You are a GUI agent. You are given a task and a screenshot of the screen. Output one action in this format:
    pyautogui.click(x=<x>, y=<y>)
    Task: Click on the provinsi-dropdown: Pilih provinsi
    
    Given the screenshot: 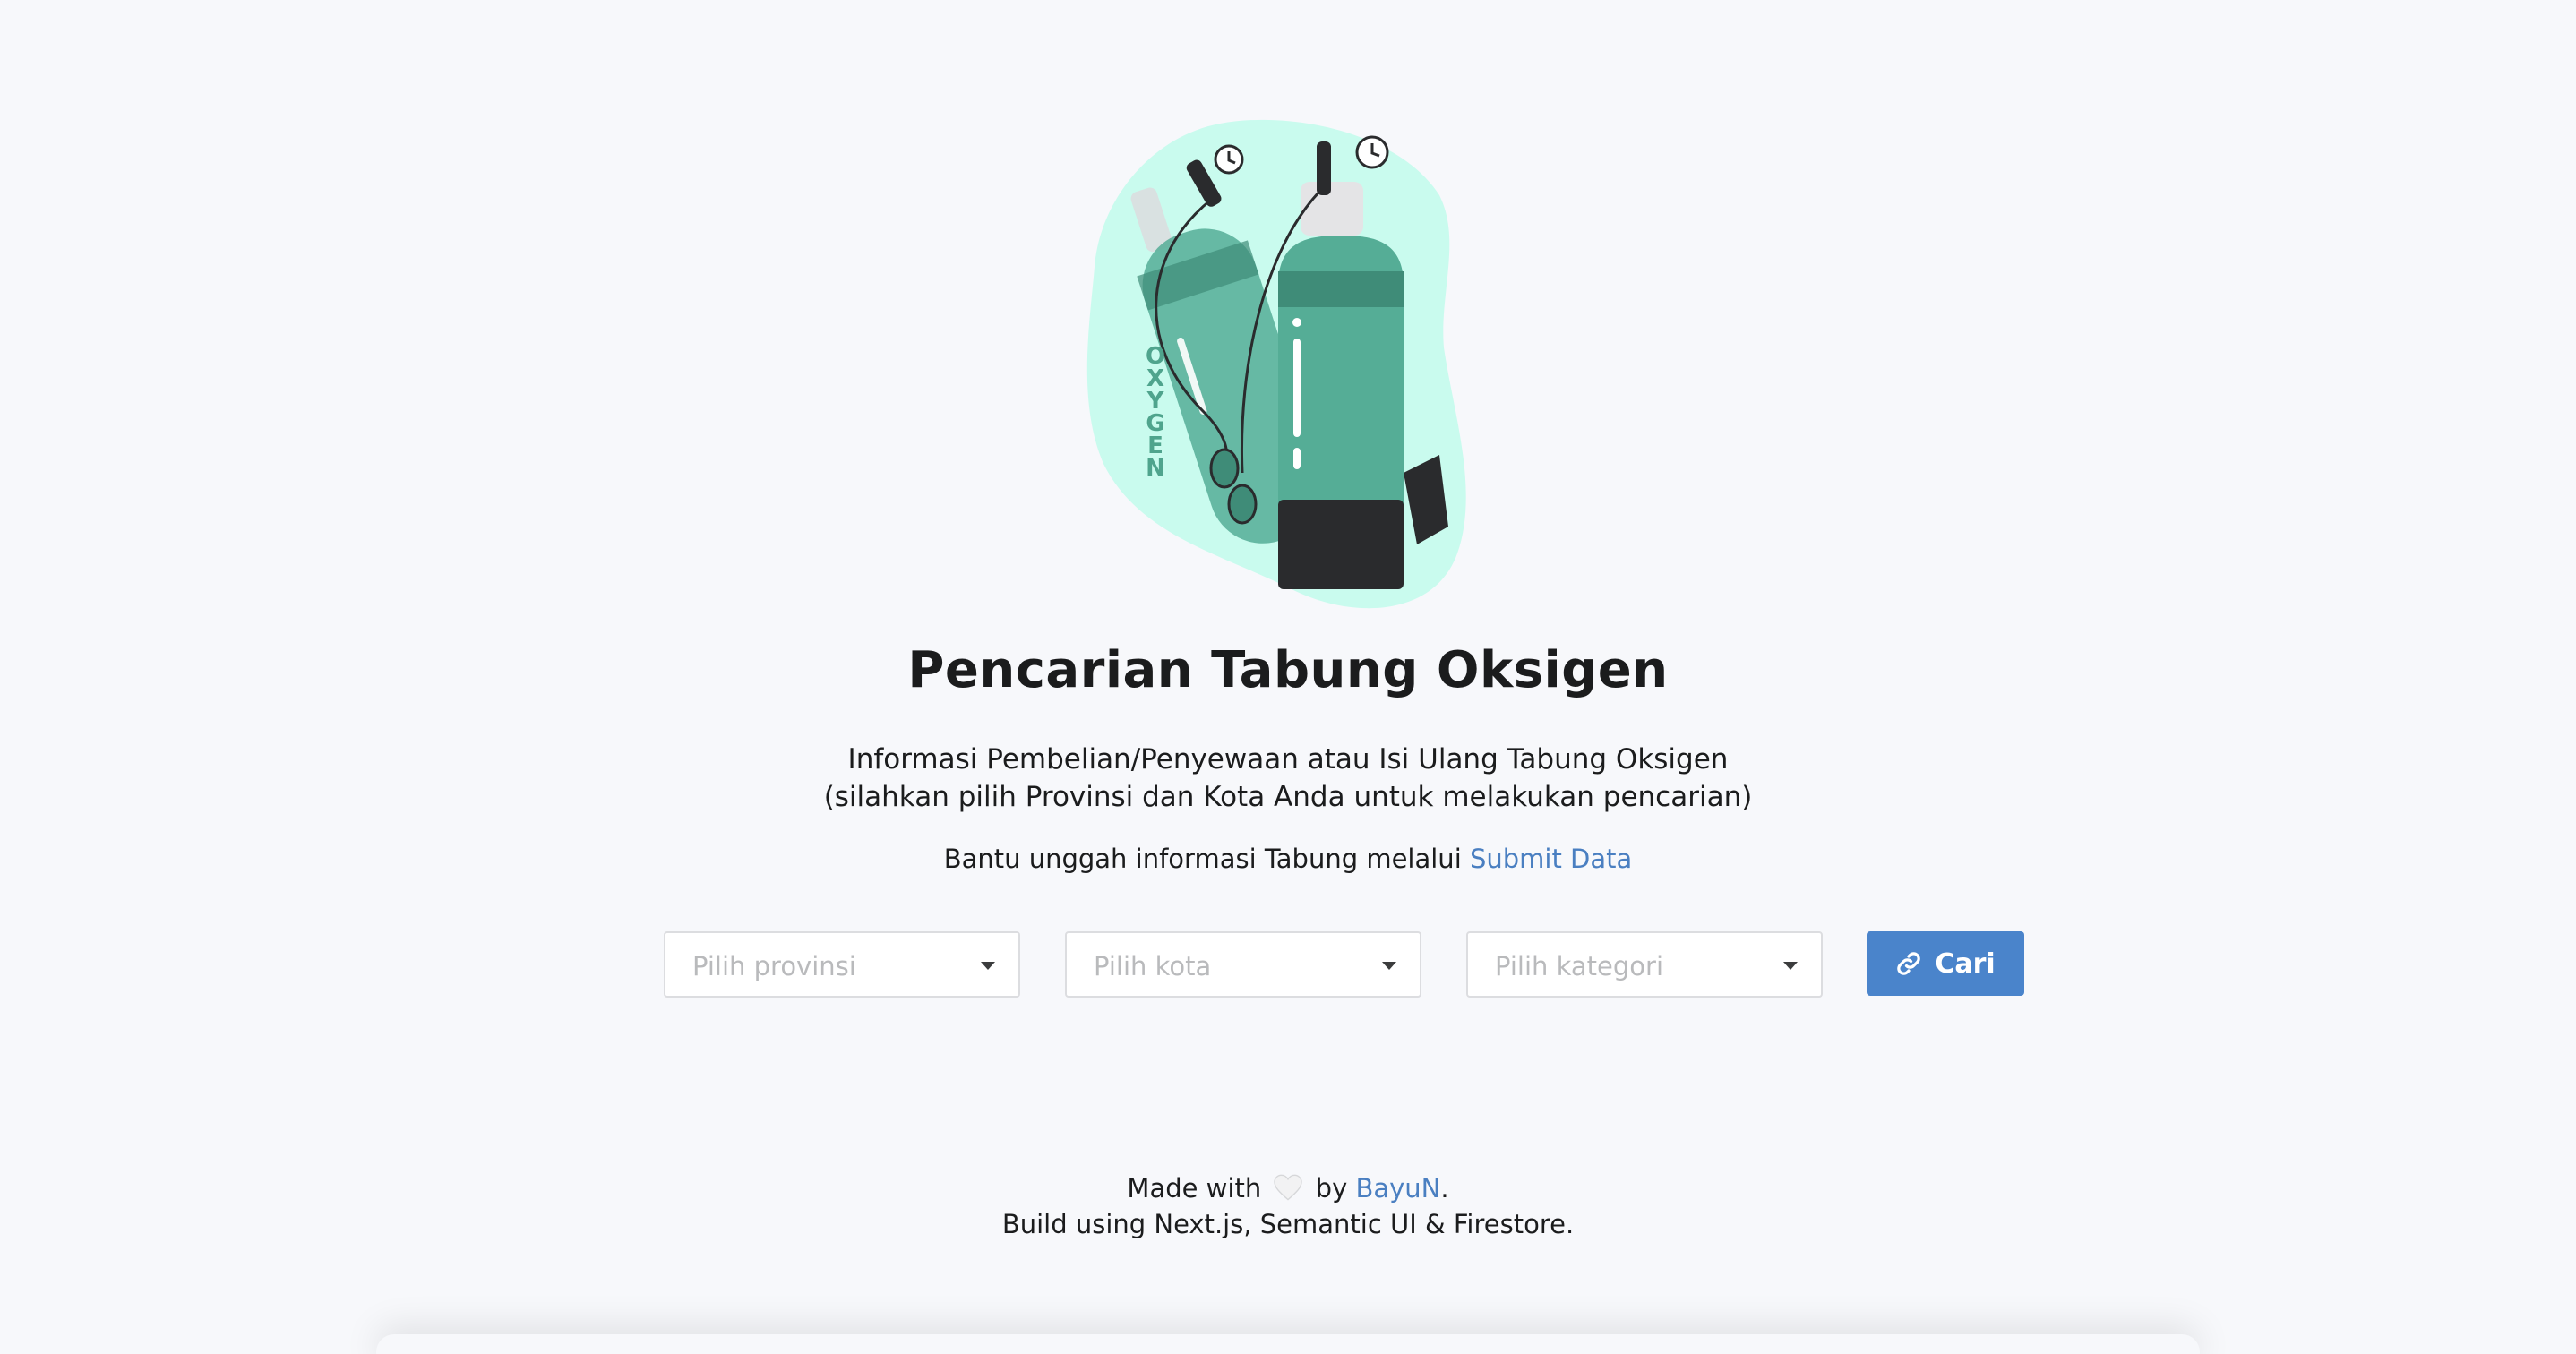 What is the action you would take?
    pyautogui.click(x=842, y=964)
    